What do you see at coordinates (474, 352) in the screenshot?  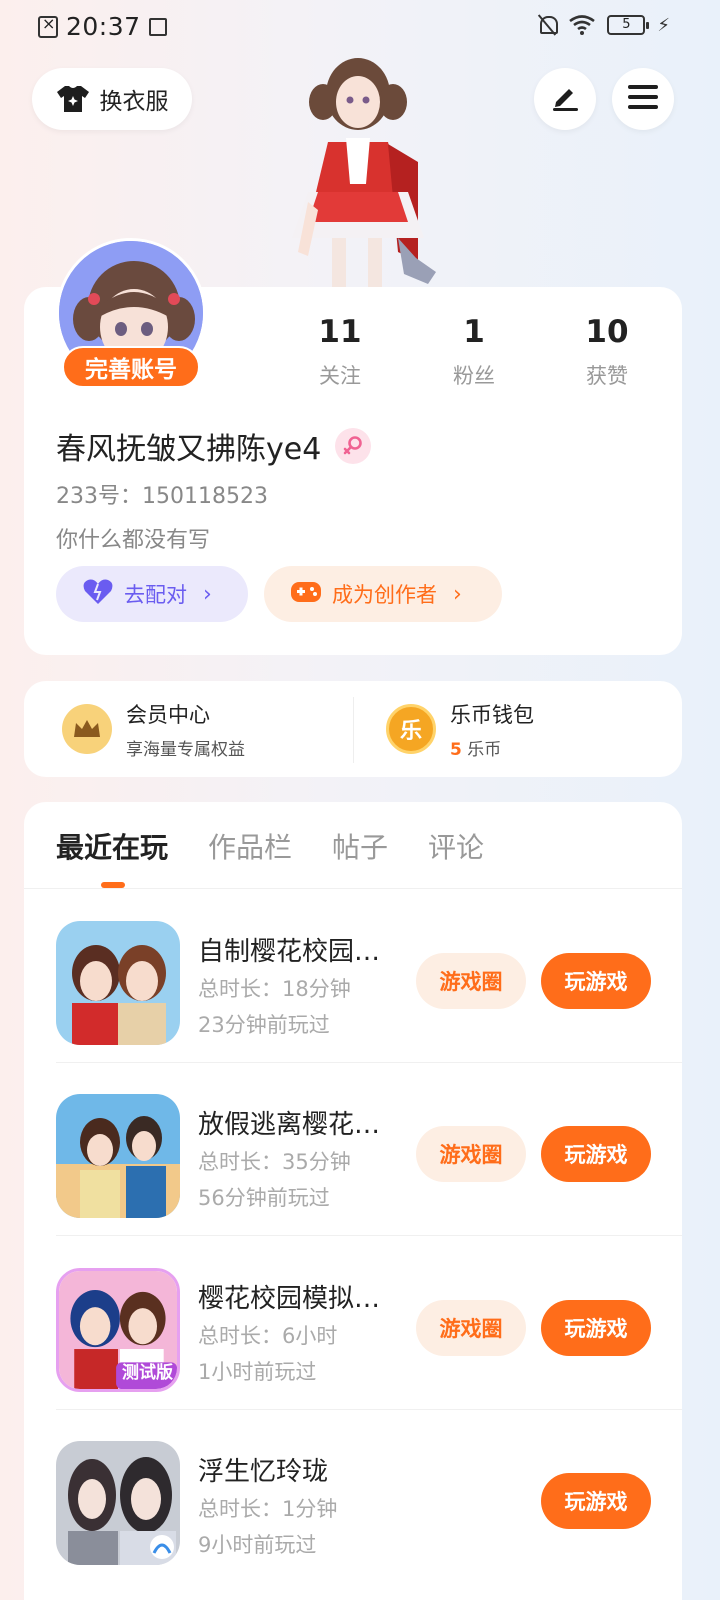 I see `stat-followers: 1 粉丝` at bounding box center [474, 352].